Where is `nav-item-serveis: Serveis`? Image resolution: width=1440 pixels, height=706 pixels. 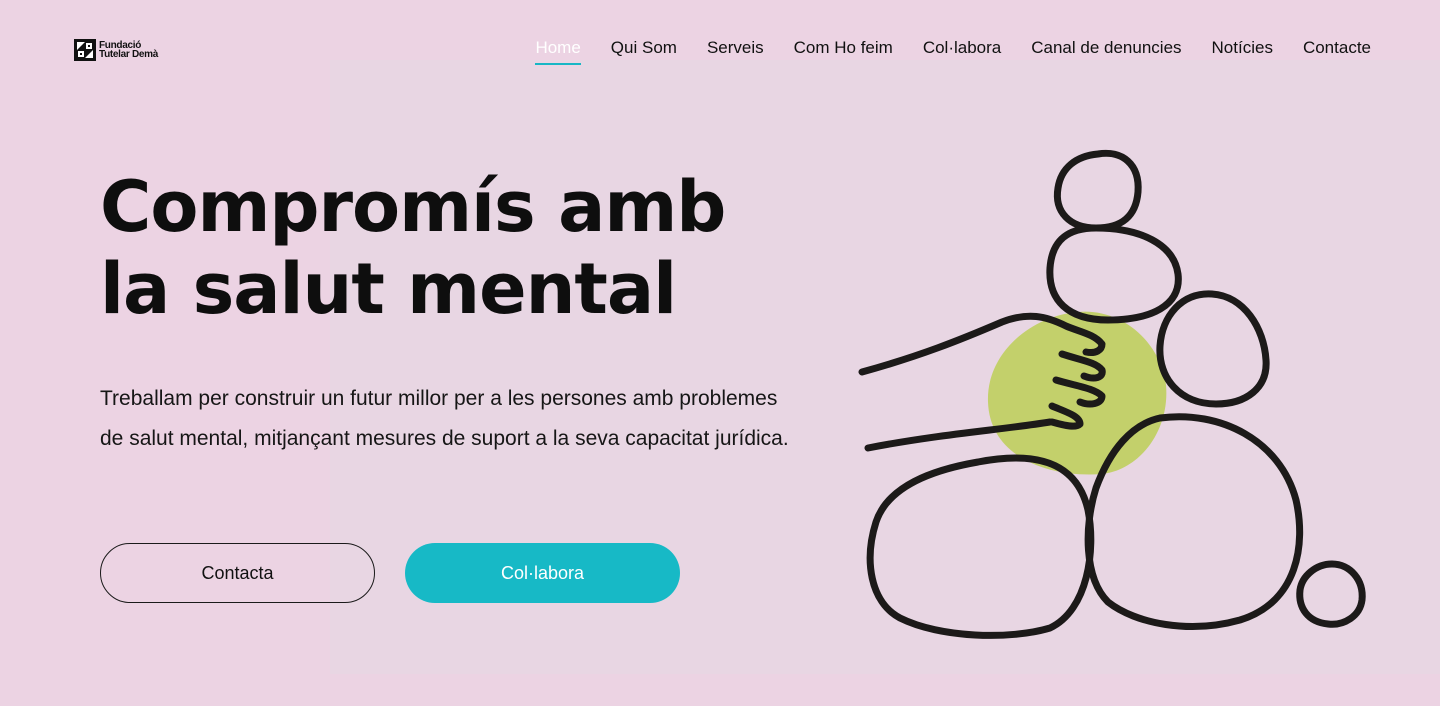
nav-item-serveis: Serveis is located at coordinates (735, 50).